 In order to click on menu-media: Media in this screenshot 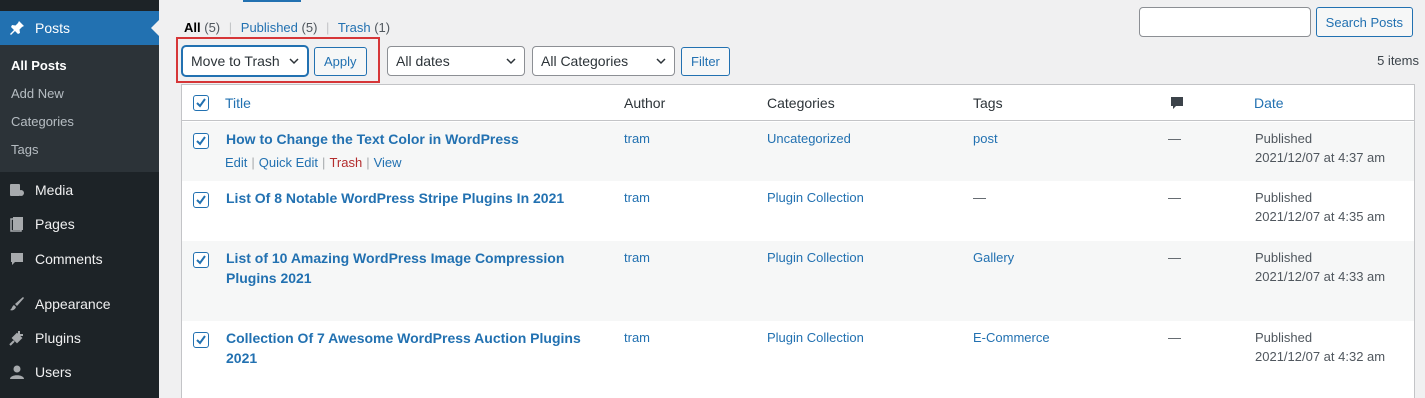, I will do `click(79, 190)`.